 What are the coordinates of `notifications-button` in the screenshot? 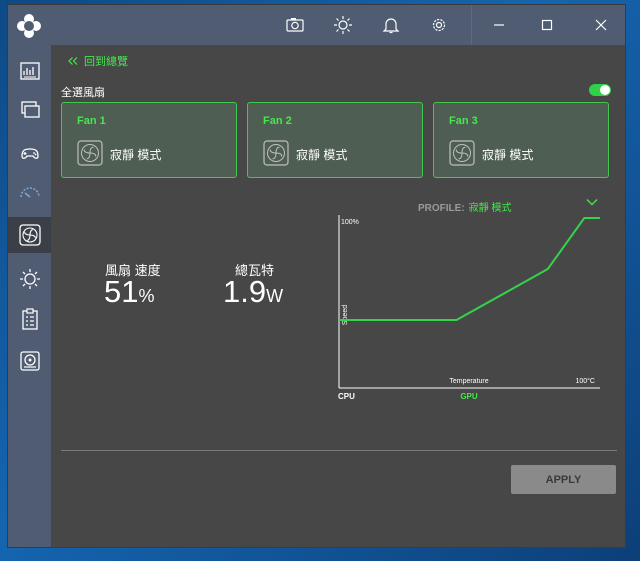 It's located at (391, 25).